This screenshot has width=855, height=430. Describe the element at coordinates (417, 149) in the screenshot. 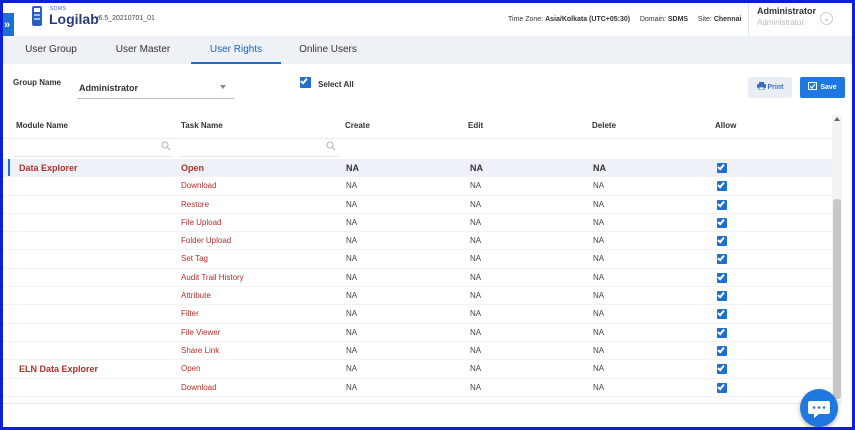

I see `filter-row` at that location.